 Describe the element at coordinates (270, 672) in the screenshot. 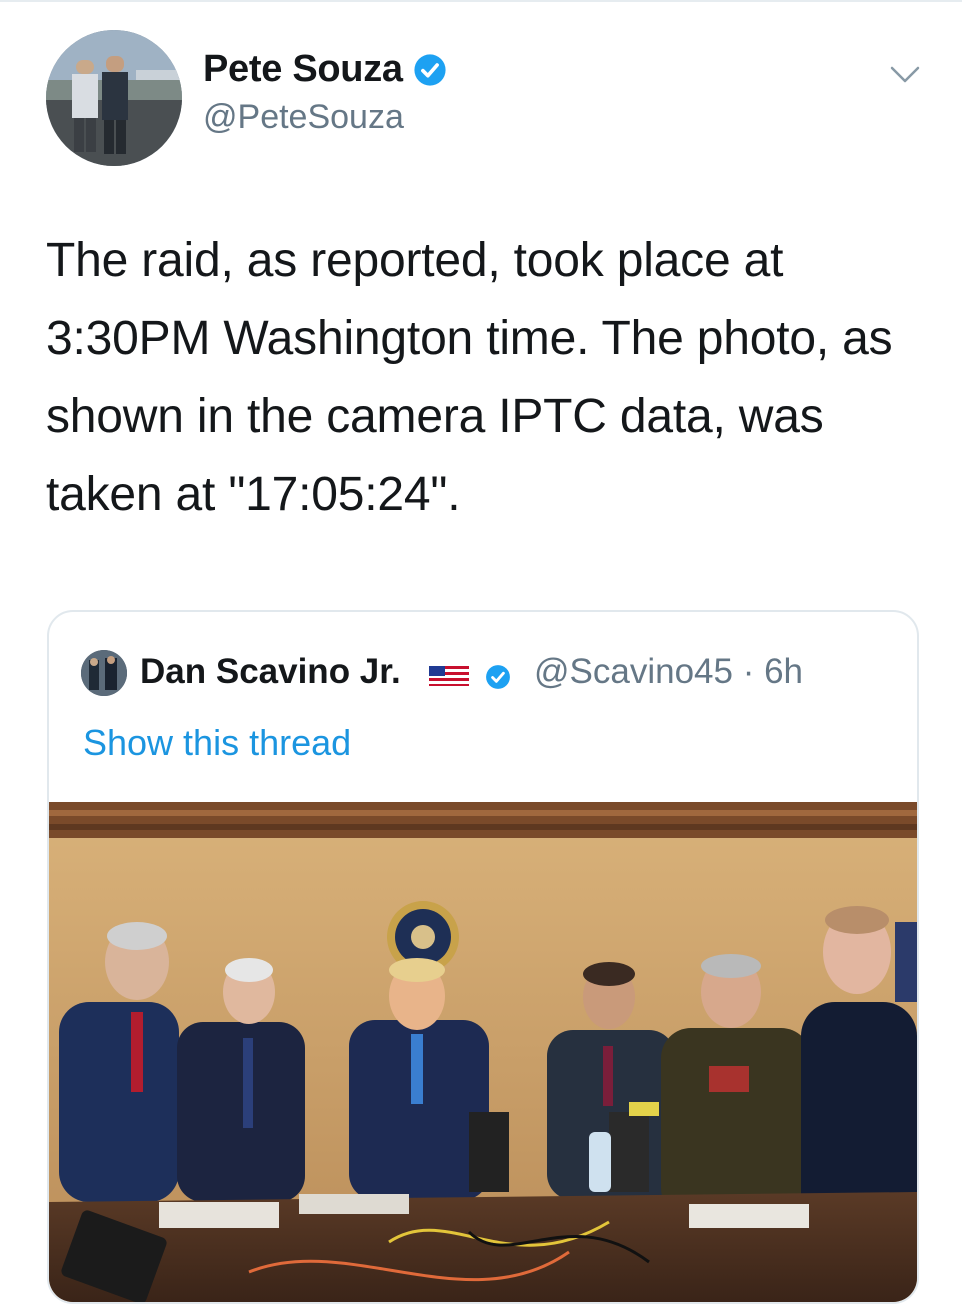

I see `quoted-display-name: Dan Scavino Jr.` at that location.